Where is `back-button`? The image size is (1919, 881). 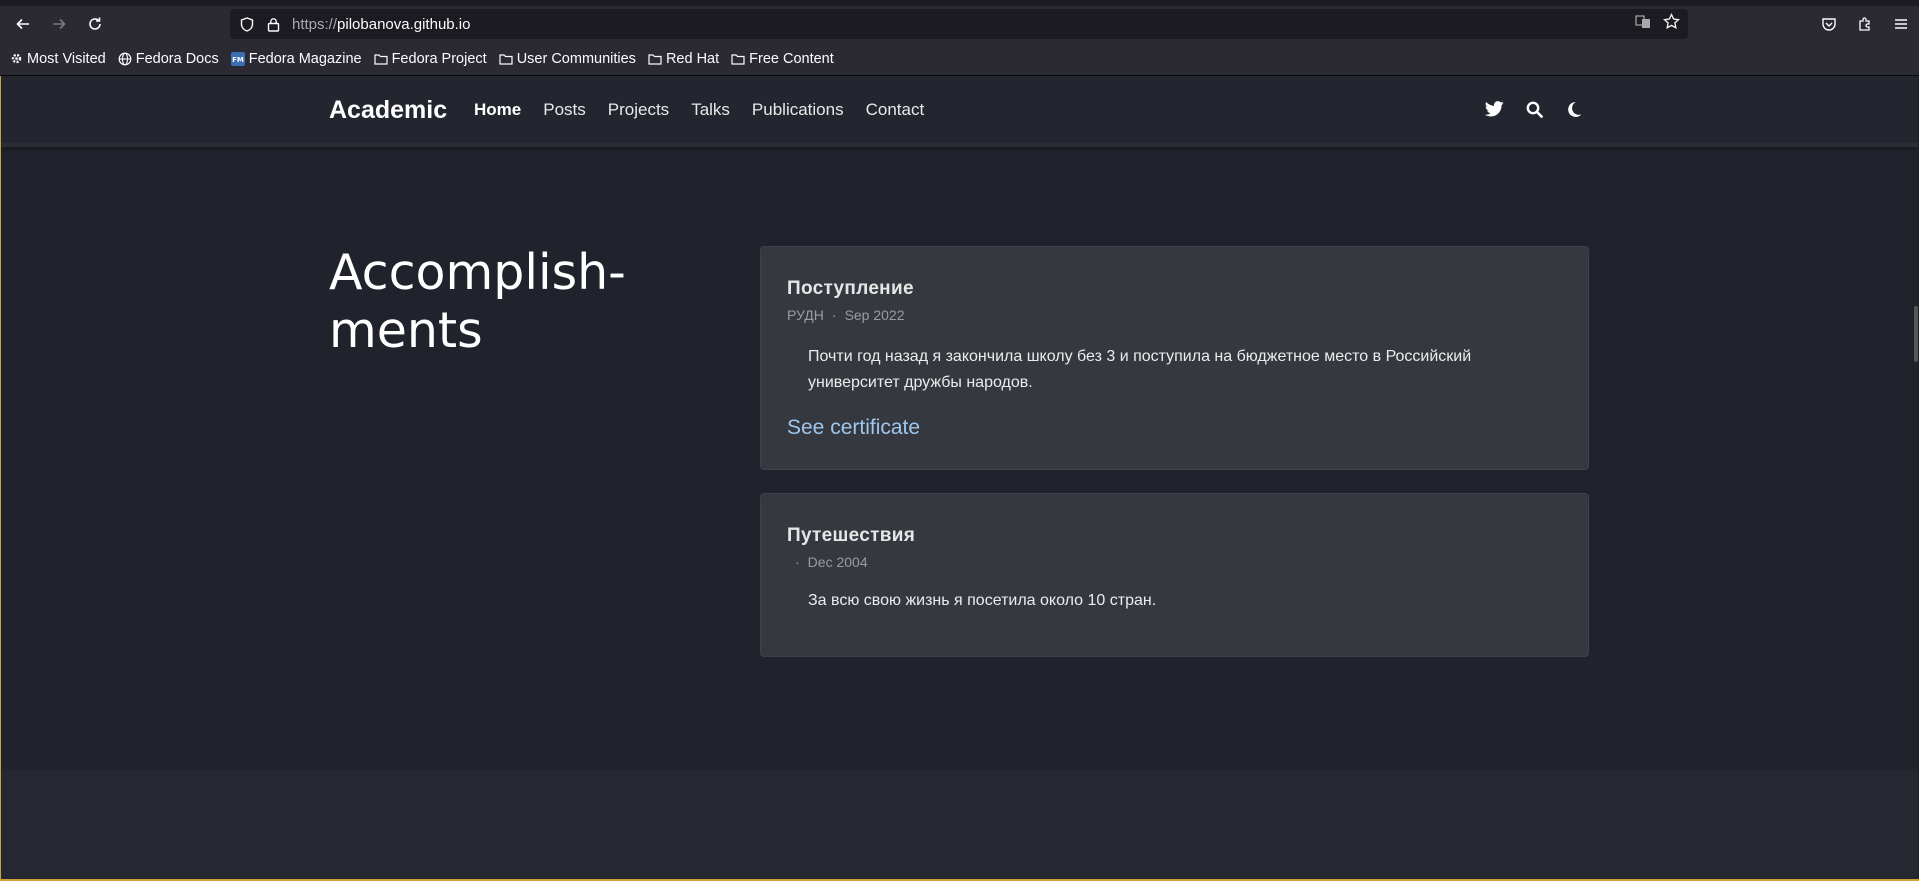
back-button is located at coordinates (23, 24).